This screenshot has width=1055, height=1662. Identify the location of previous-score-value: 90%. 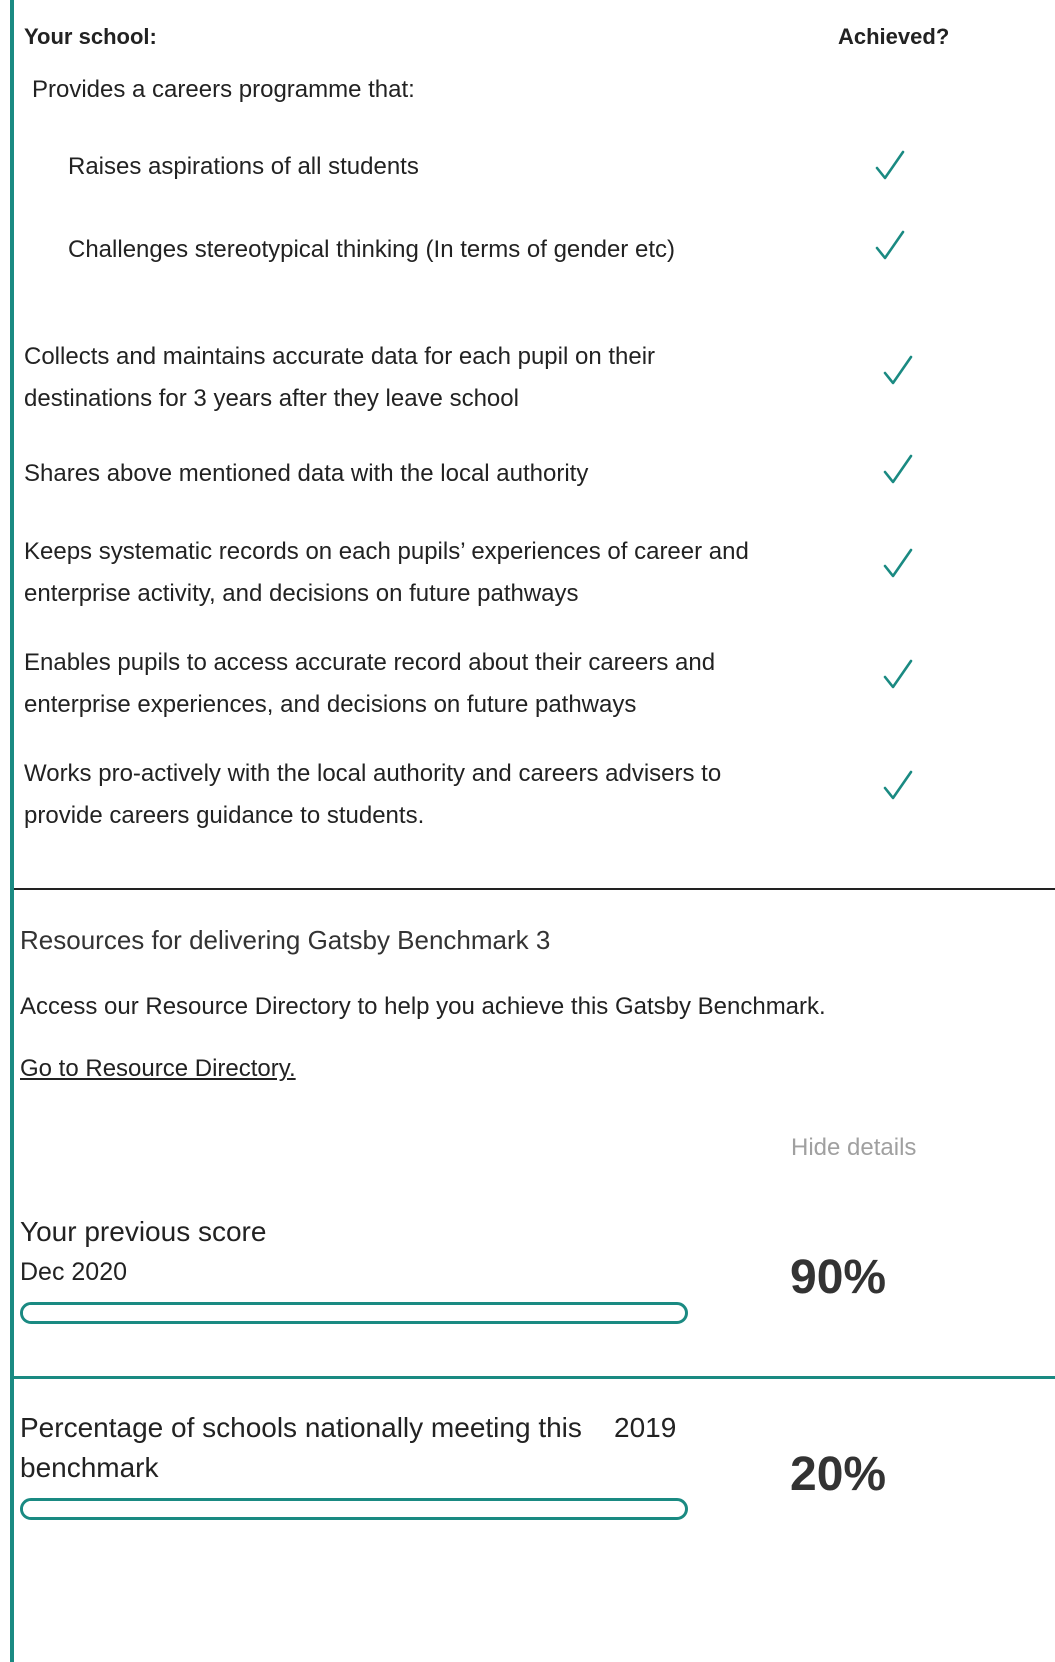
(838, 1277).